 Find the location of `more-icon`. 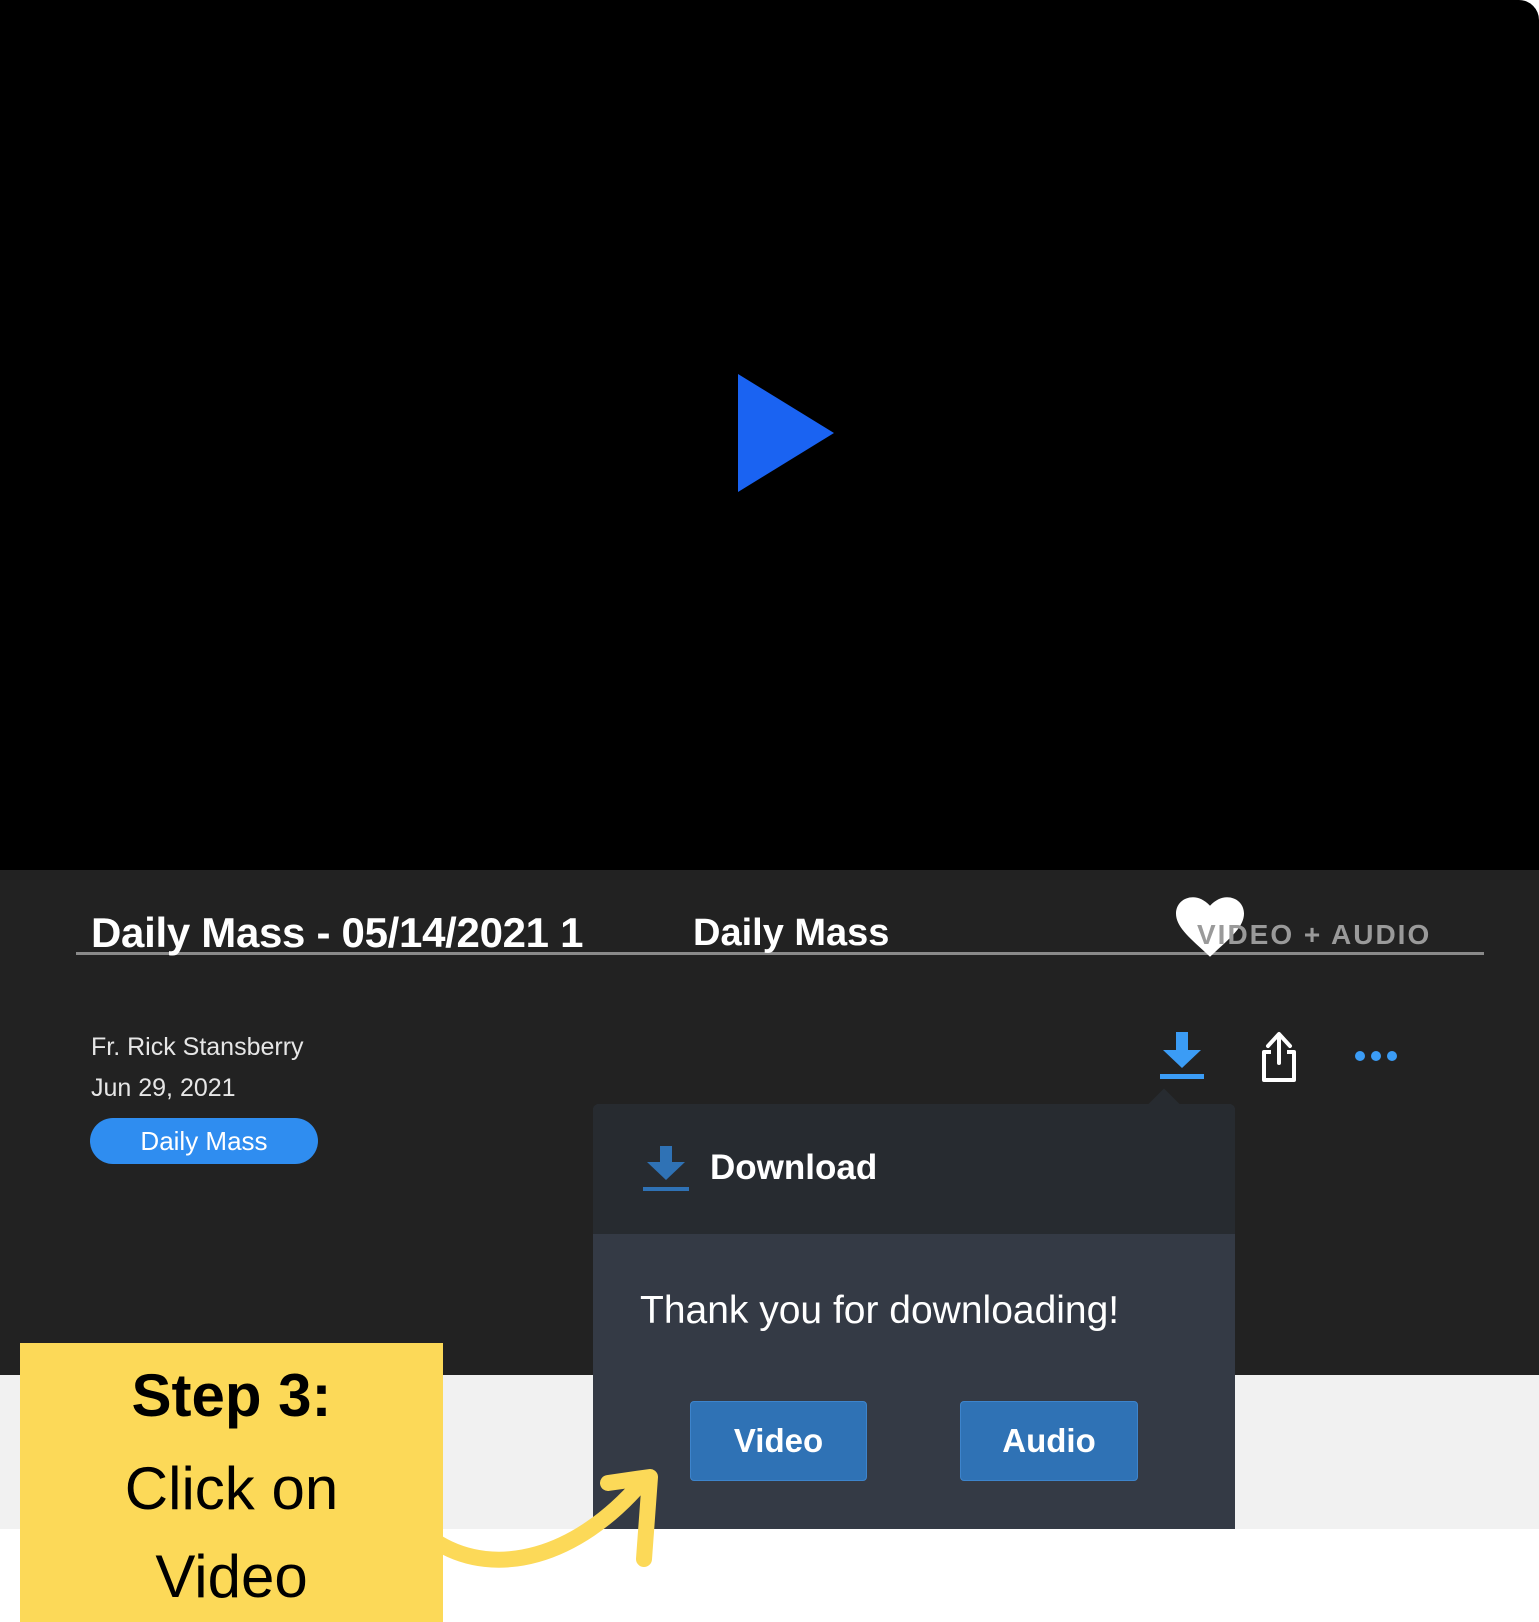

more-icon is located at coordinates (1376, 1056).